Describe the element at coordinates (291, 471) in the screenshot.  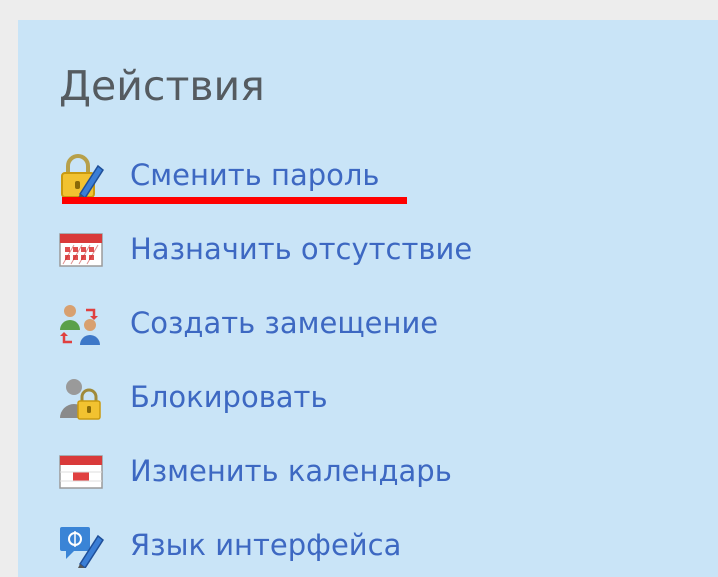
I see `action-label: Изменить календарь` at that location.